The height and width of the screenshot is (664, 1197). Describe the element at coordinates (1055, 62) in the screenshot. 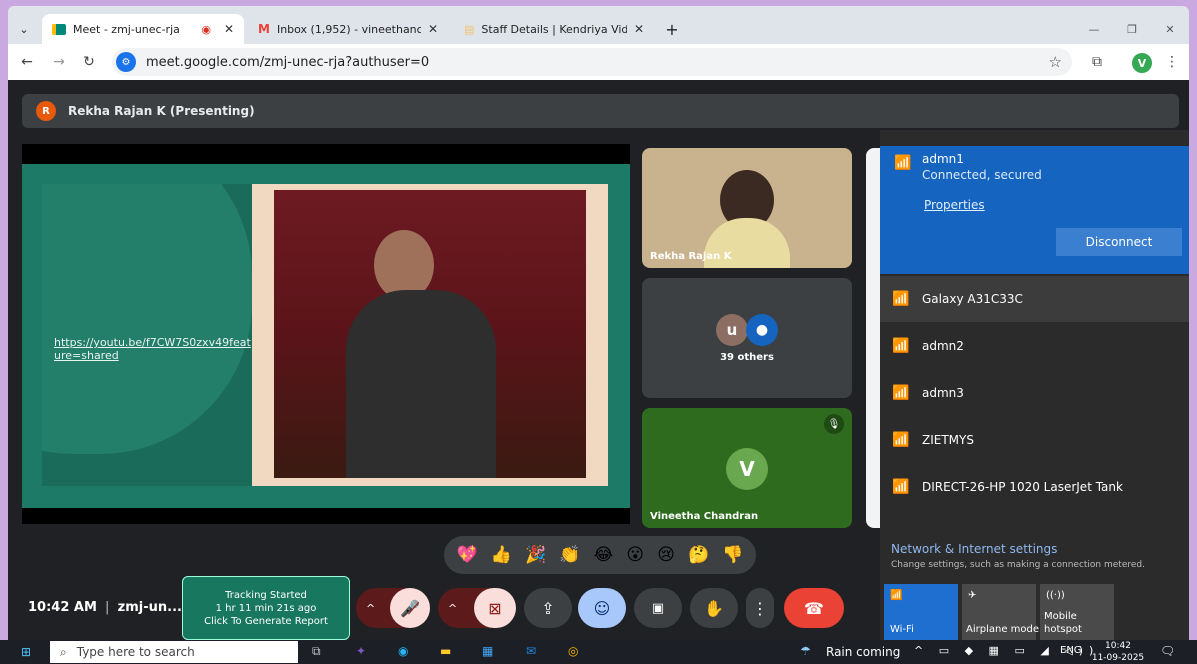

I see `bookmark-star-icon: ☆` at that location.